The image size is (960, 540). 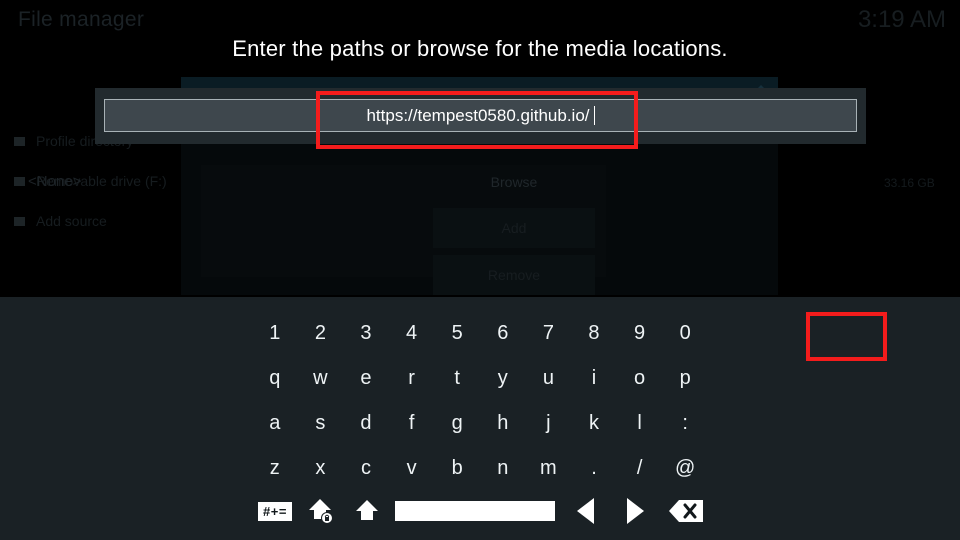 I want to click on key-e: e, so click(x=366, y=378).